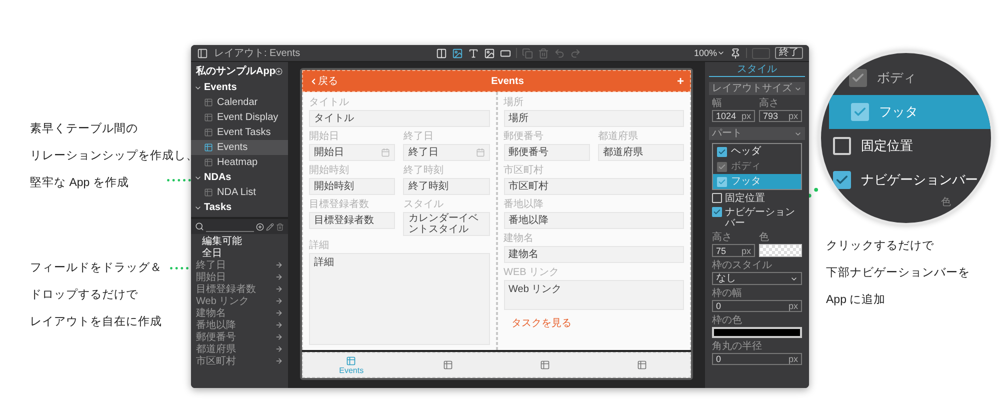 Image resolution: width=1000 pixels, height=415 pixels. I want to click on tree-group: Events, so click(239, 87).